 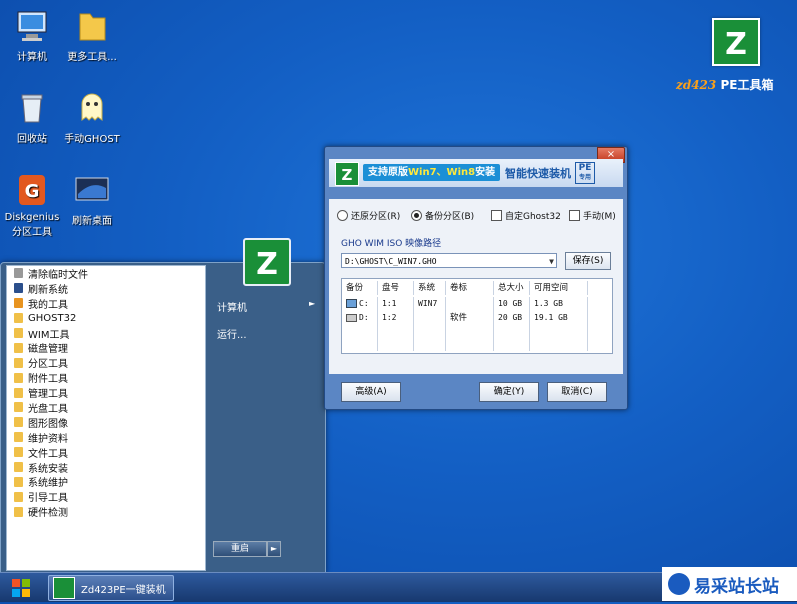 What do you see at coordinates (240, 549) in the screenshot?
I see `restart-button: 重启` at bounding box center [240, 549].